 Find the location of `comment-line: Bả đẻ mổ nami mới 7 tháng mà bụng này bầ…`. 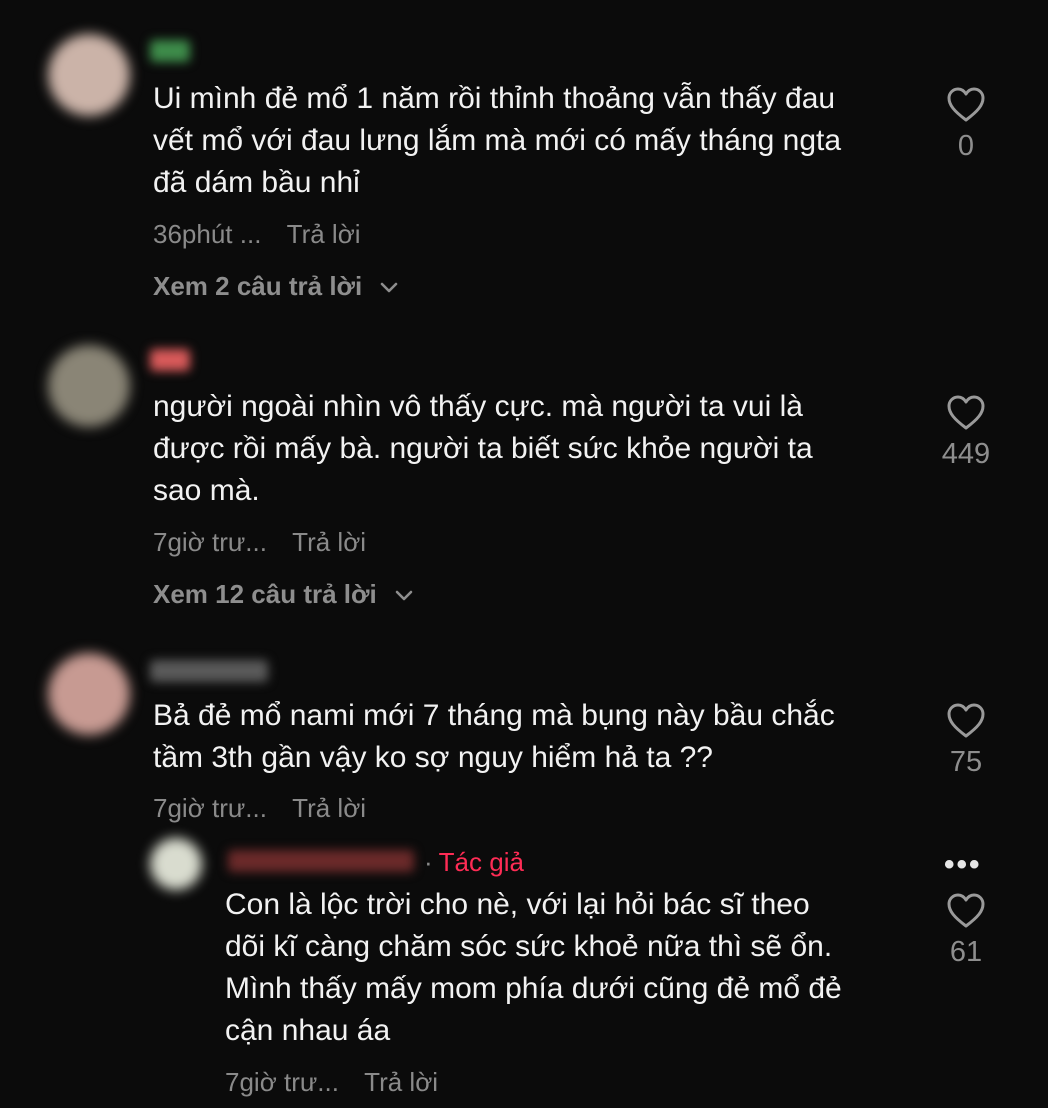

comment-line: Bả đẻ mổ nami mới 7 tháng mà bụng này bầ… is located at coordinates (494, 715).